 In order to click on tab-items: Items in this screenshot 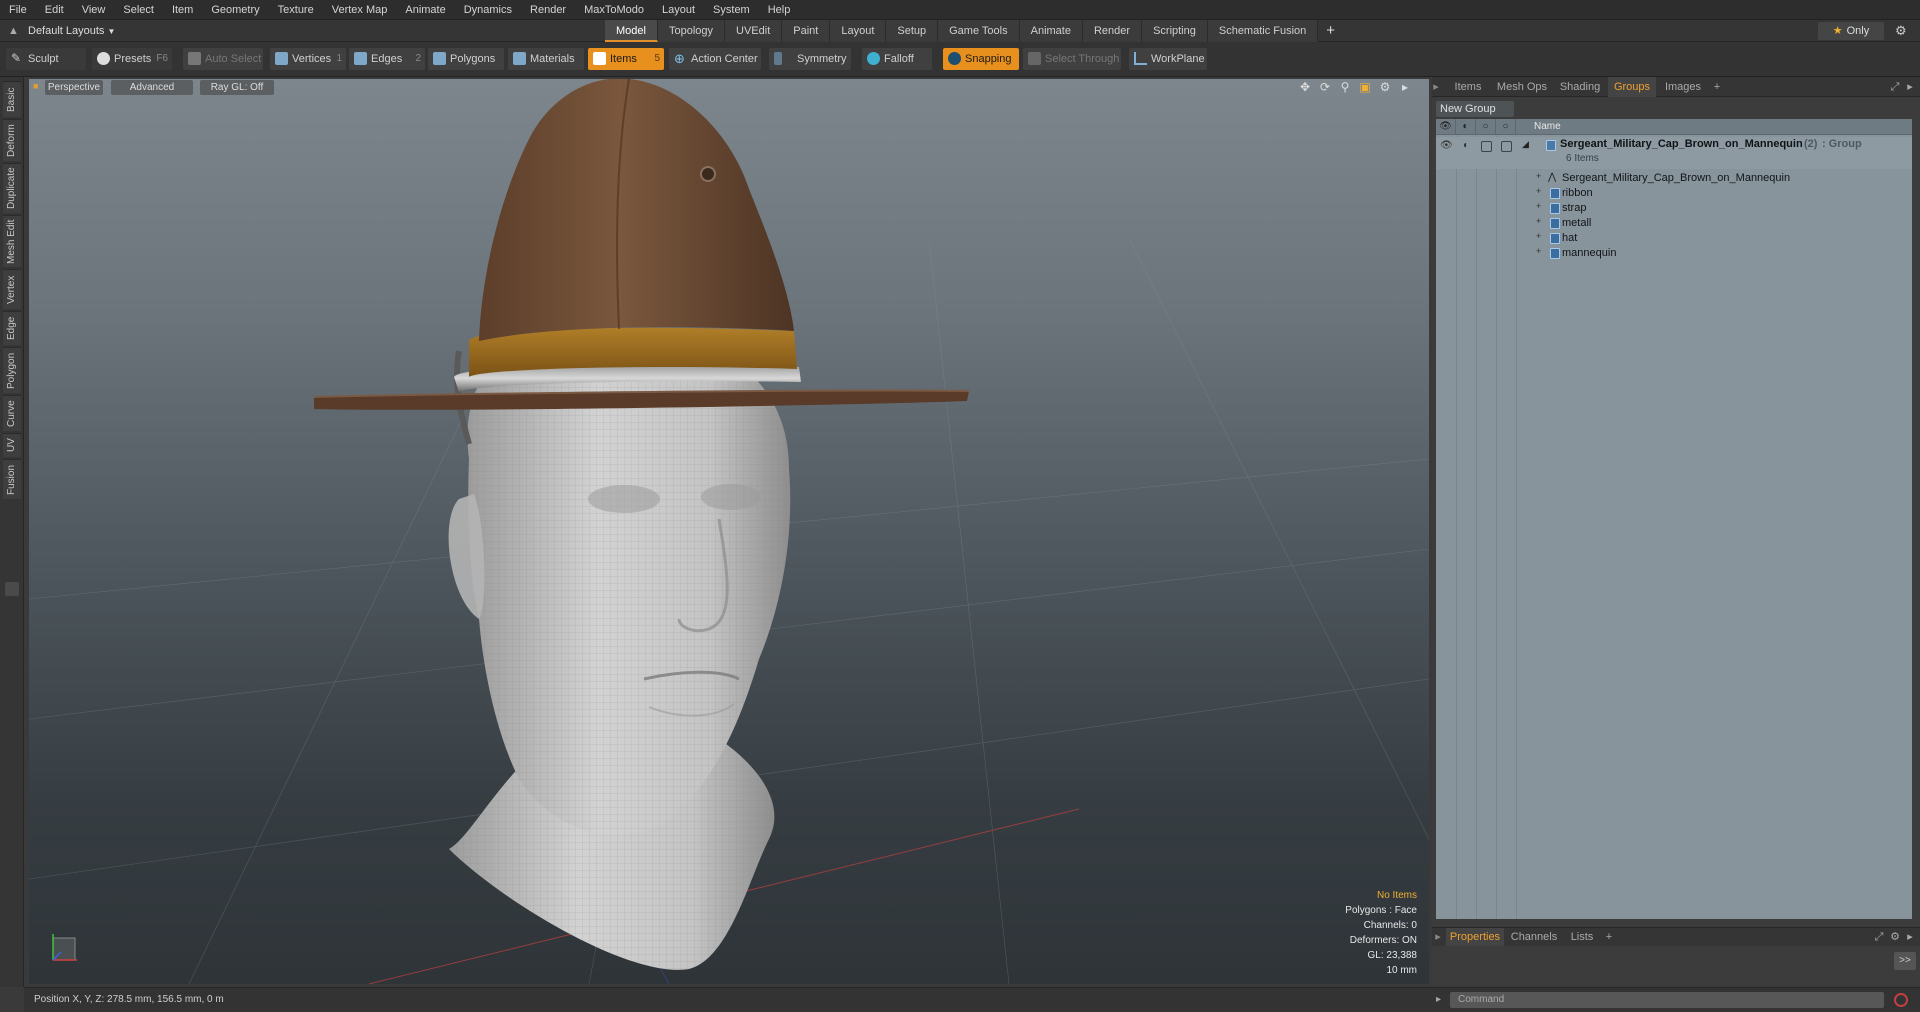, I will do `click(1468, 87)`.